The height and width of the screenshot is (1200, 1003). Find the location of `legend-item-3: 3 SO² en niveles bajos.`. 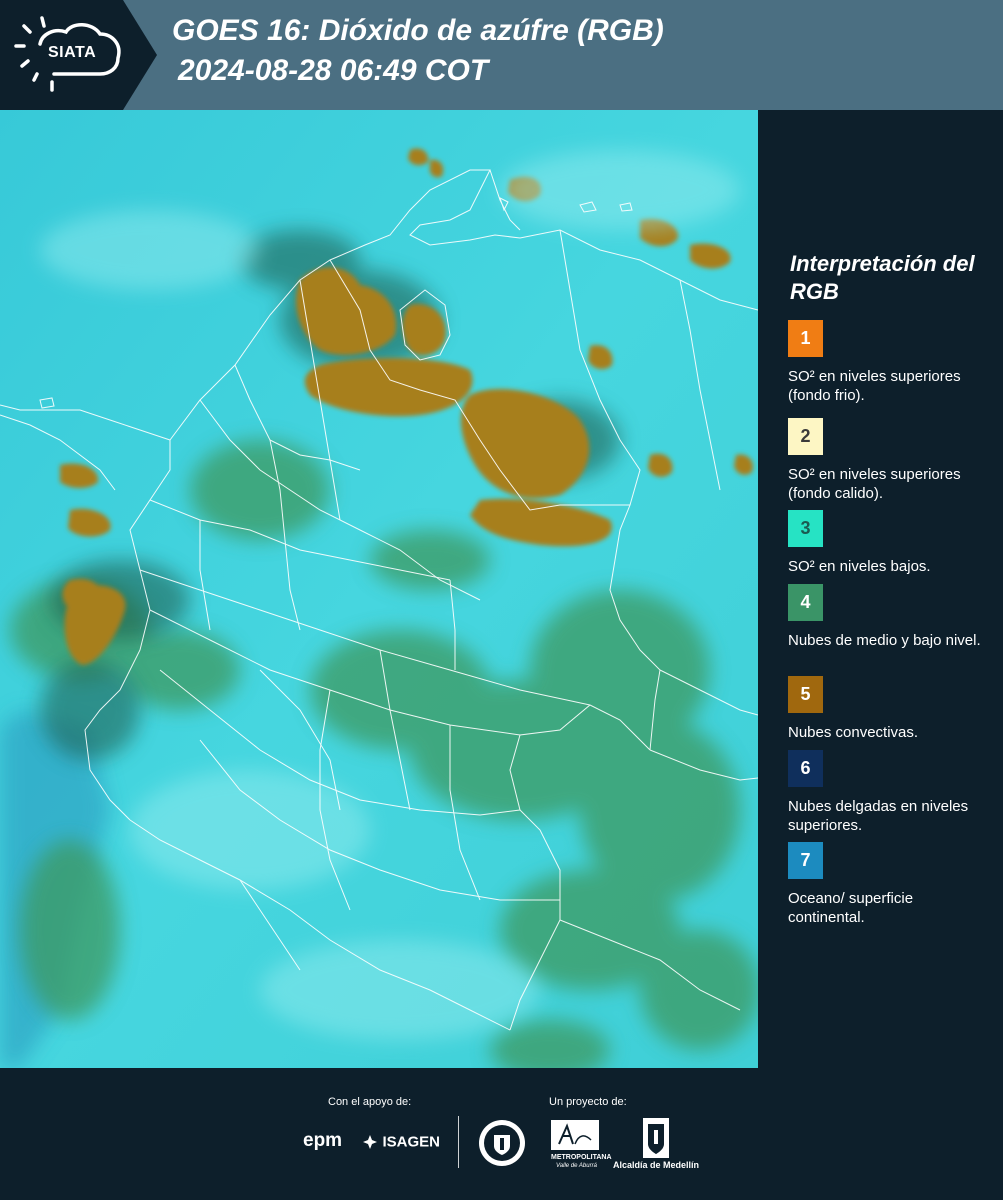

legend-item-3: 3 SO² en niveles bajos. is located at coordinates (890, 543).